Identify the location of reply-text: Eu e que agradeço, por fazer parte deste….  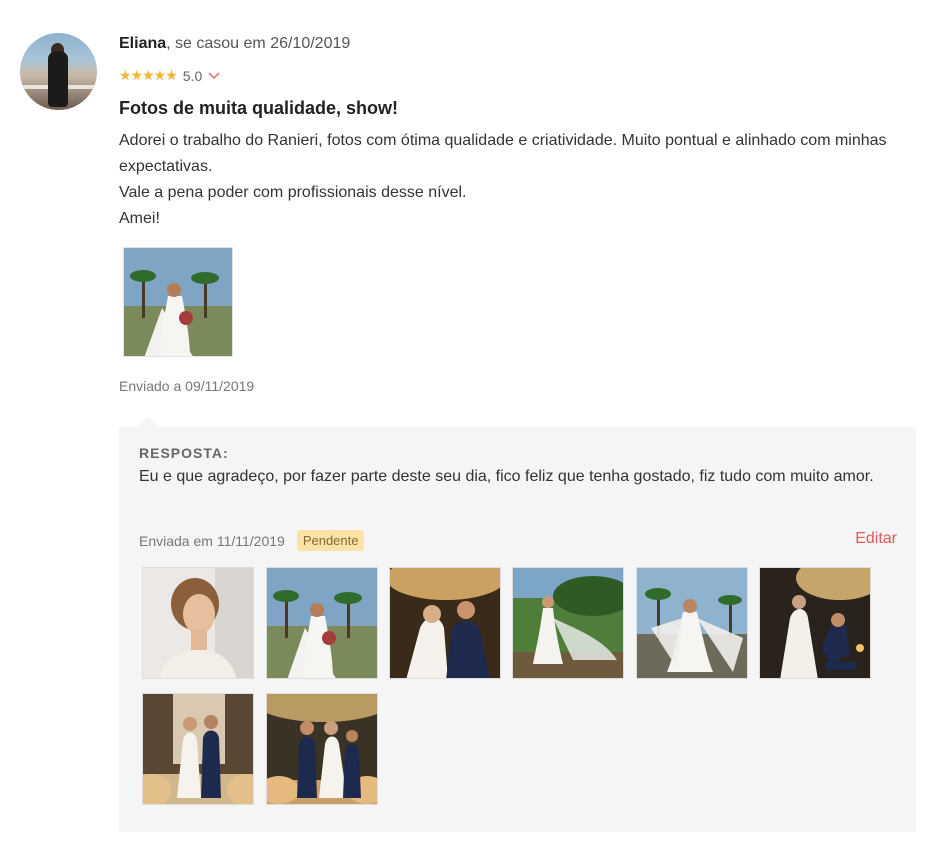
(506, 476).